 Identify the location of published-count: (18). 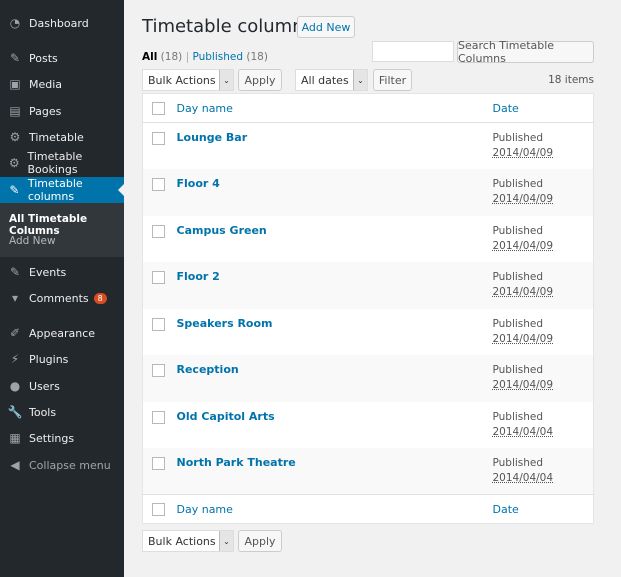
(257, 57).